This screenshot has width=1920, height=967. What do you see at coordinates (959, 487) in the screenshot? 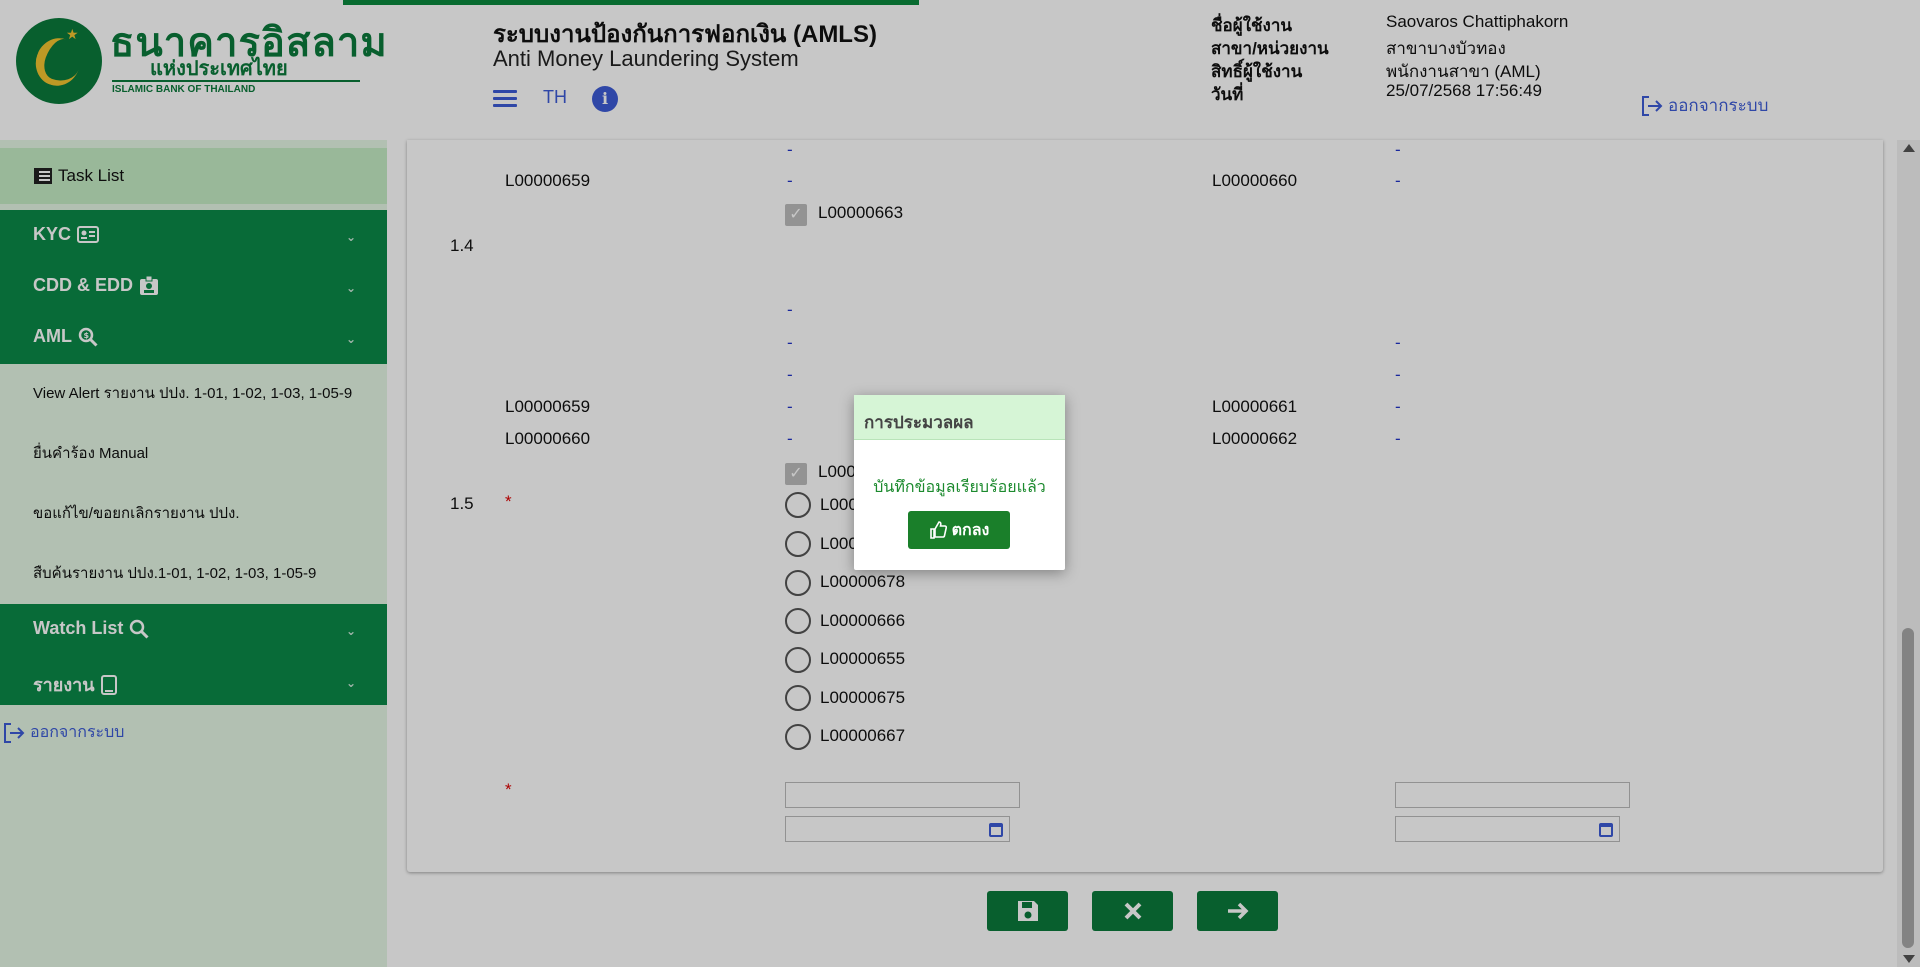
I see `dialog-message: บันทึกข้อมูลเรียบร้อยแล้ว` at bounding box center [959, 487].